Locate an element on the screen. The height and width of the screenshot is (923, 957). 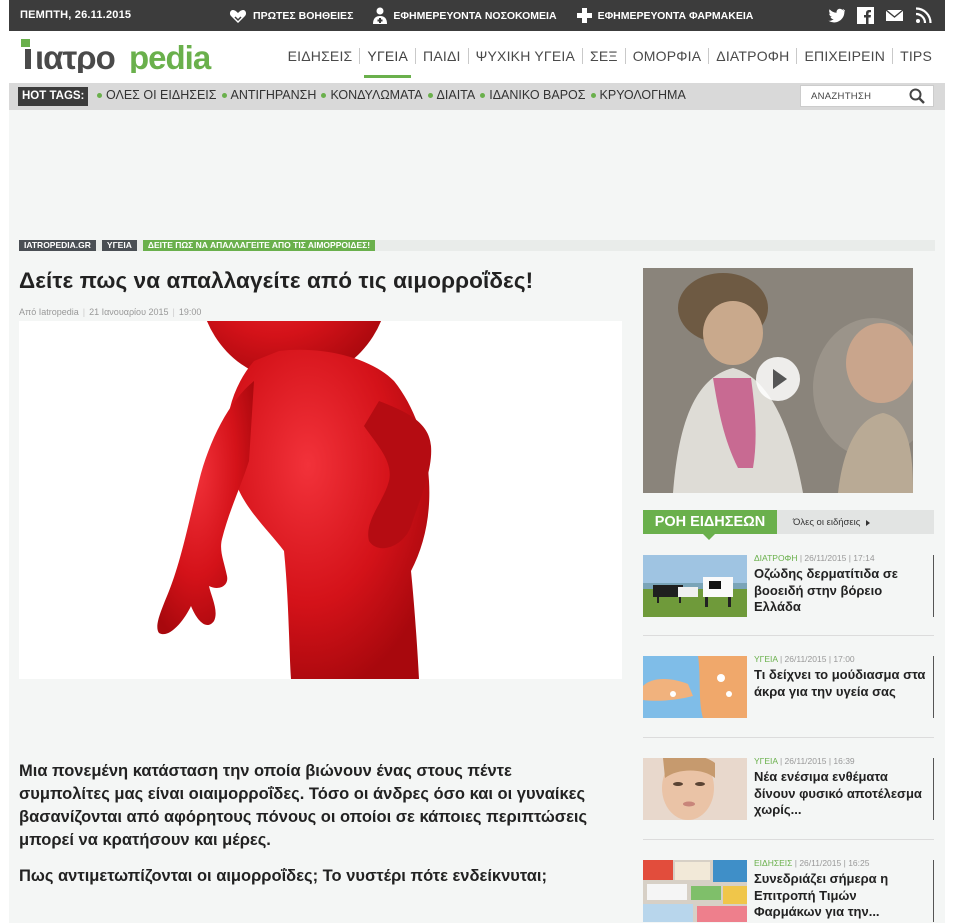
logo-text-a: ιατρο is located at coordinates (75, 56).